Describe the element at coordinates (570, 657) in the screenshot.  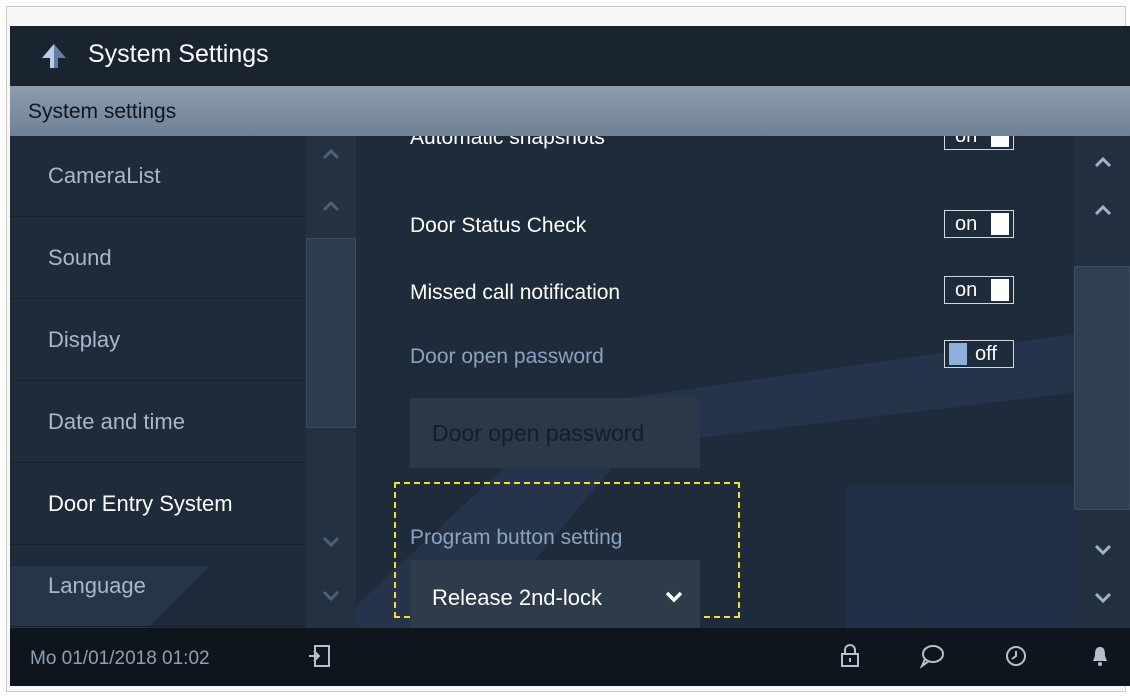
I see `status-bar: Mo 01/01/2018 01:02` at that location.